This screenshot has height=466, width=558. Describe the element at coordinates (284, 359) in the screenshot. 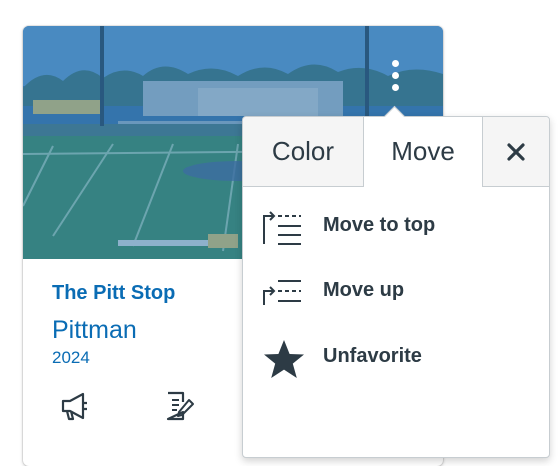

I see `star-icon` at that location.